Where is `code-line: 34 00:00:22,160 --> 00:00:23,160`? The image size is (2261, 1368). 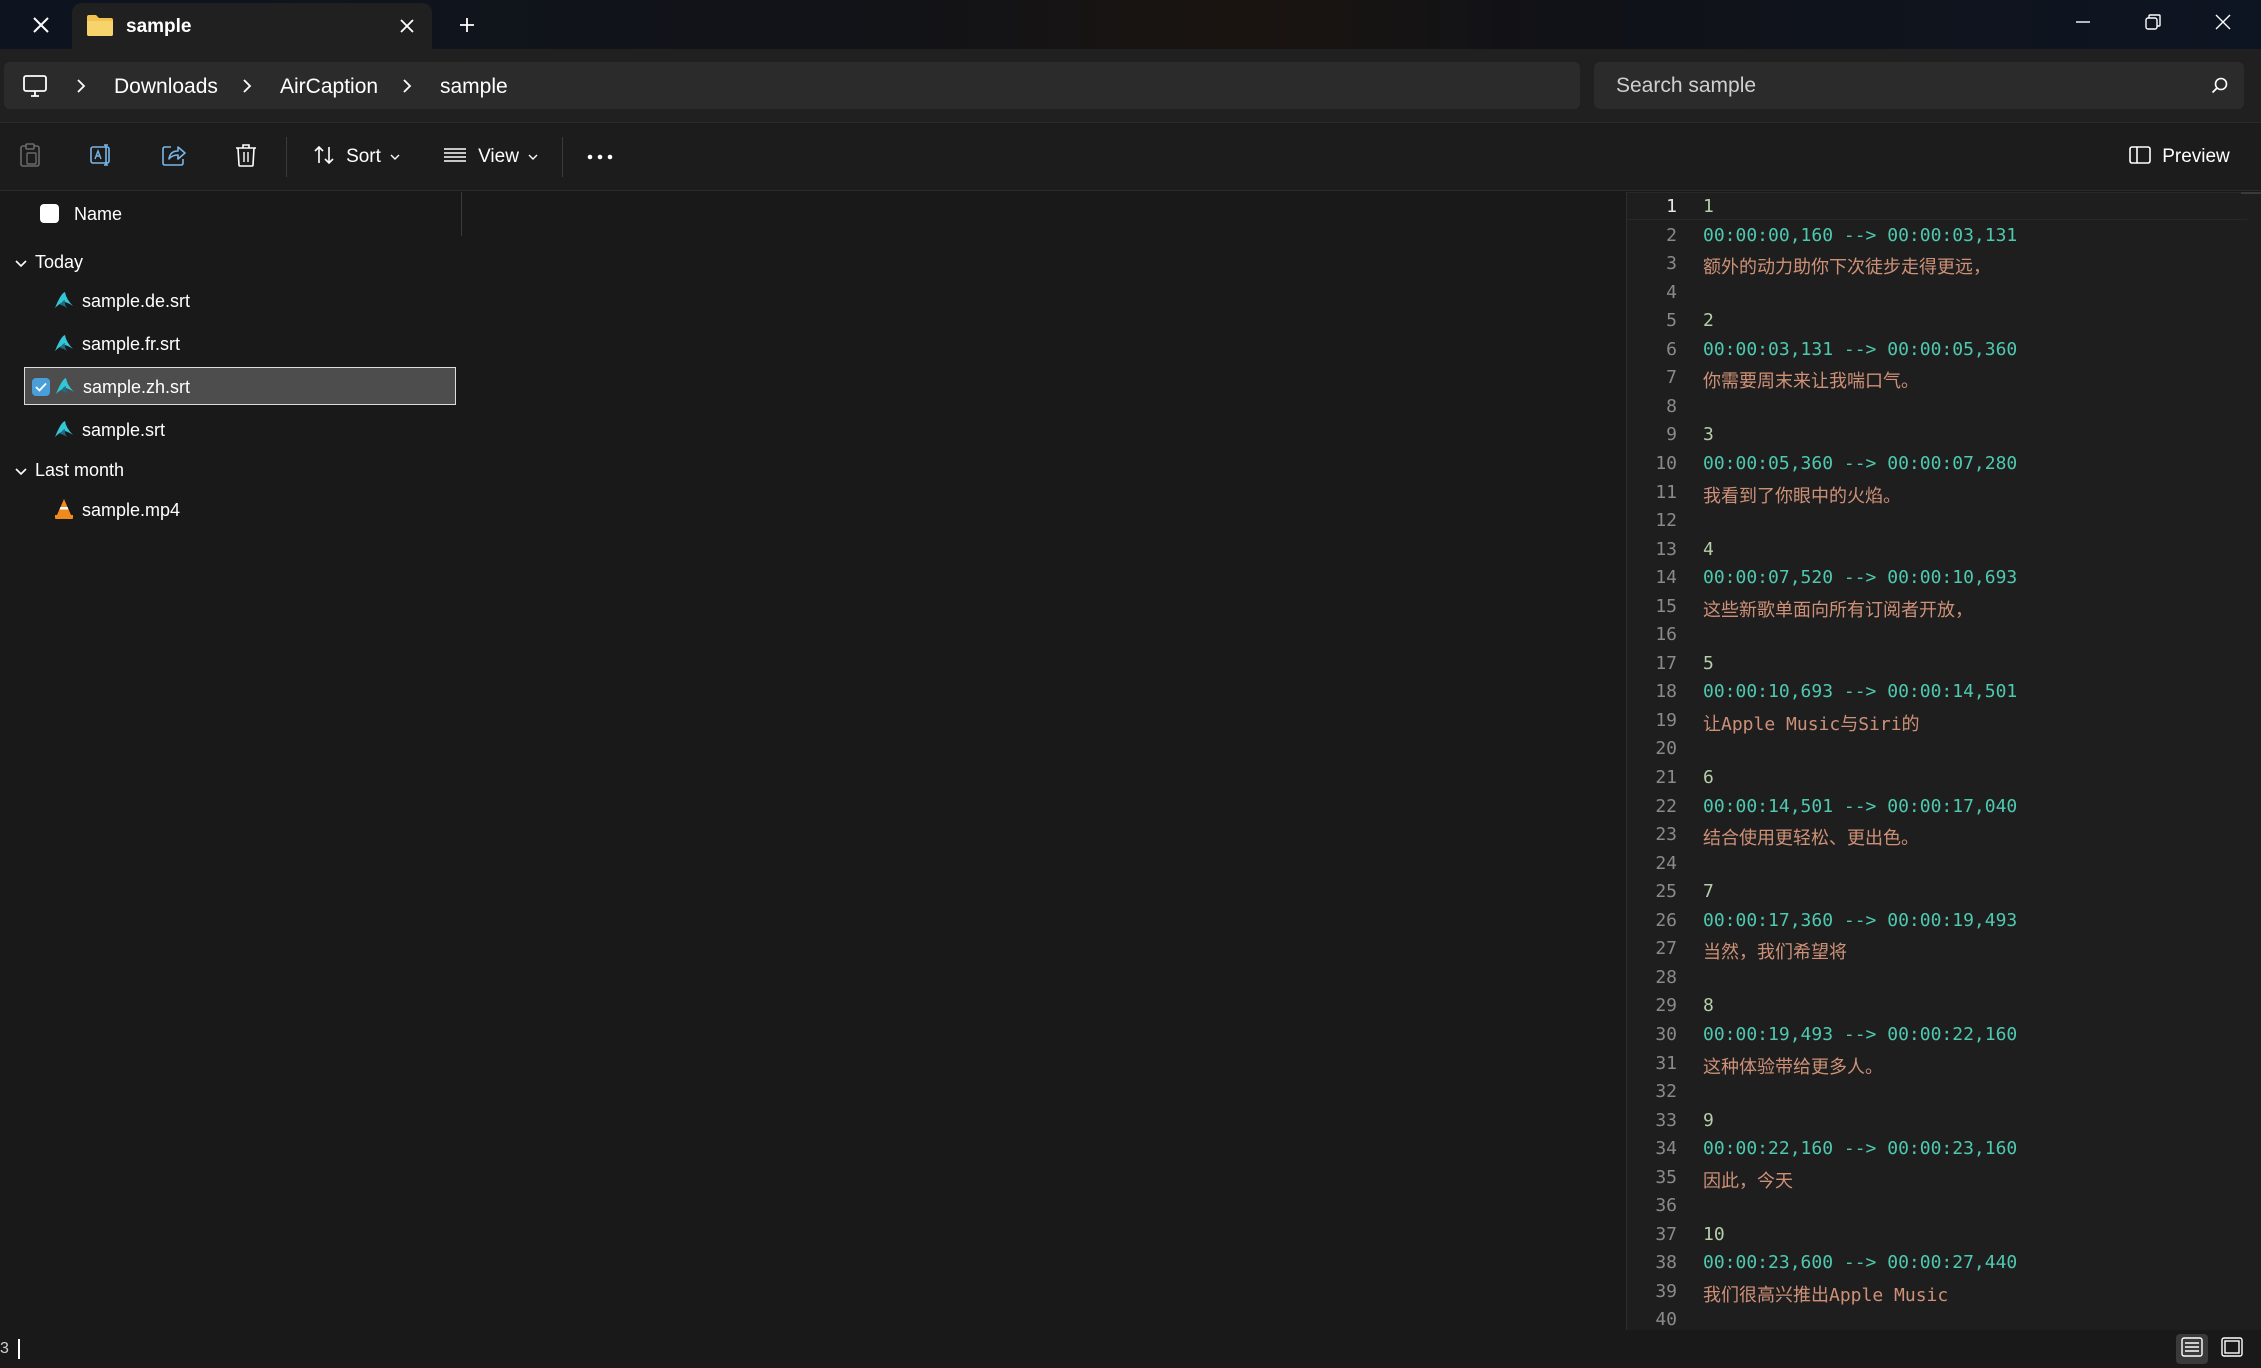
code-line: 34 00:00:22,160 --> 00:00:23,160 is located at coordinates (1937, 1148).